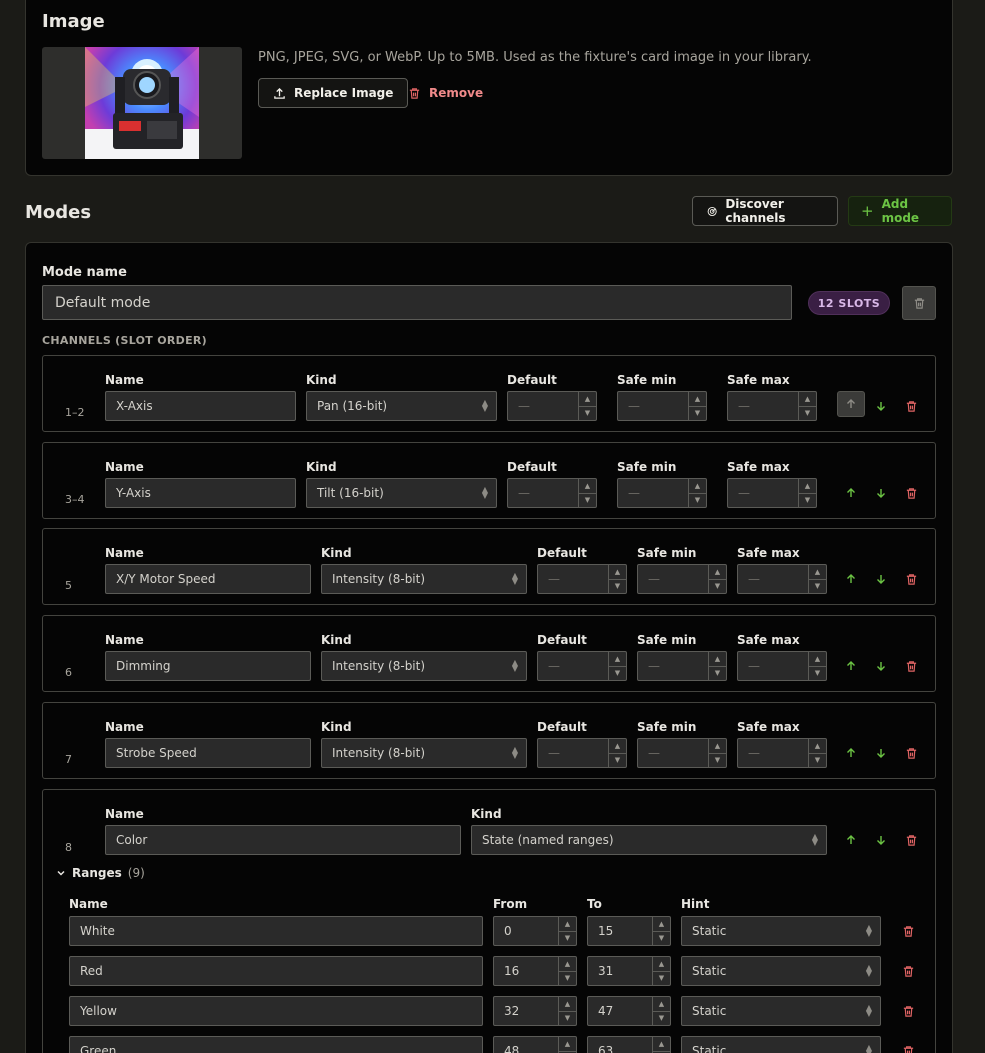 The height and width of the screenshot is (1053, 985). I want to click on range-from-input: 48 ▲▼, so click(535, 1044).